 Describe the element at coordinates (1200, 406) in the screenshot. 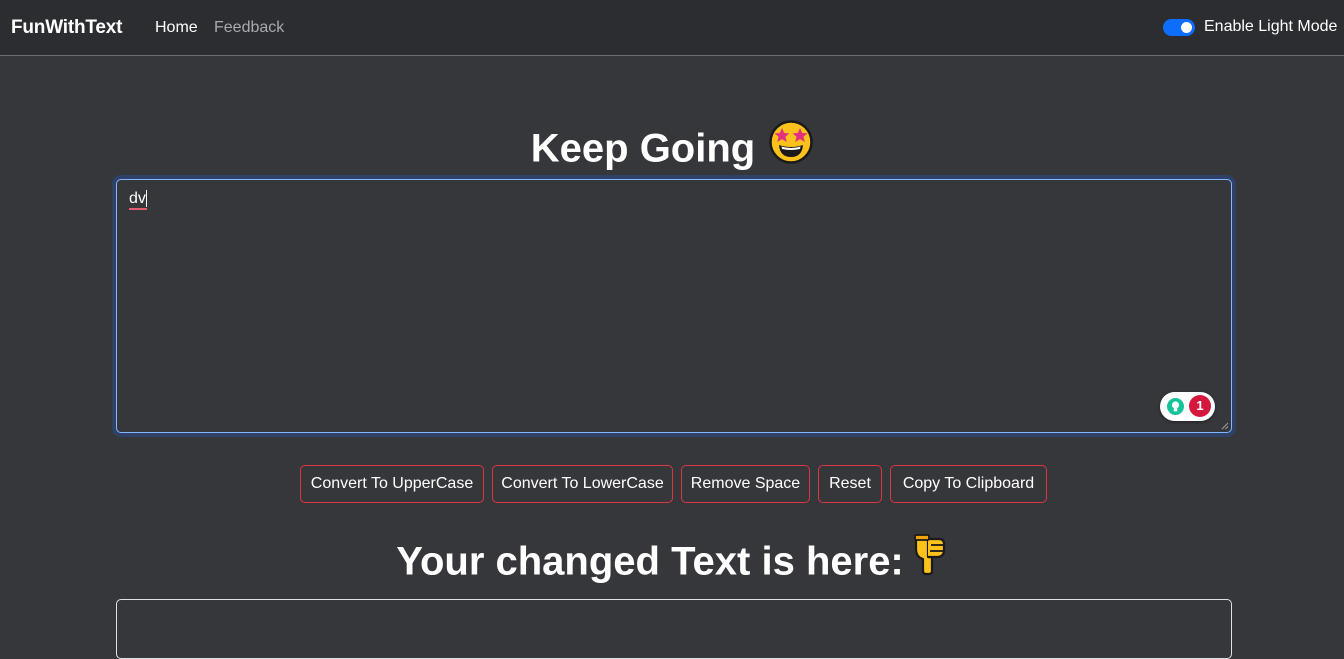

I see `grammar-issue-count-badge: 1` at that location.